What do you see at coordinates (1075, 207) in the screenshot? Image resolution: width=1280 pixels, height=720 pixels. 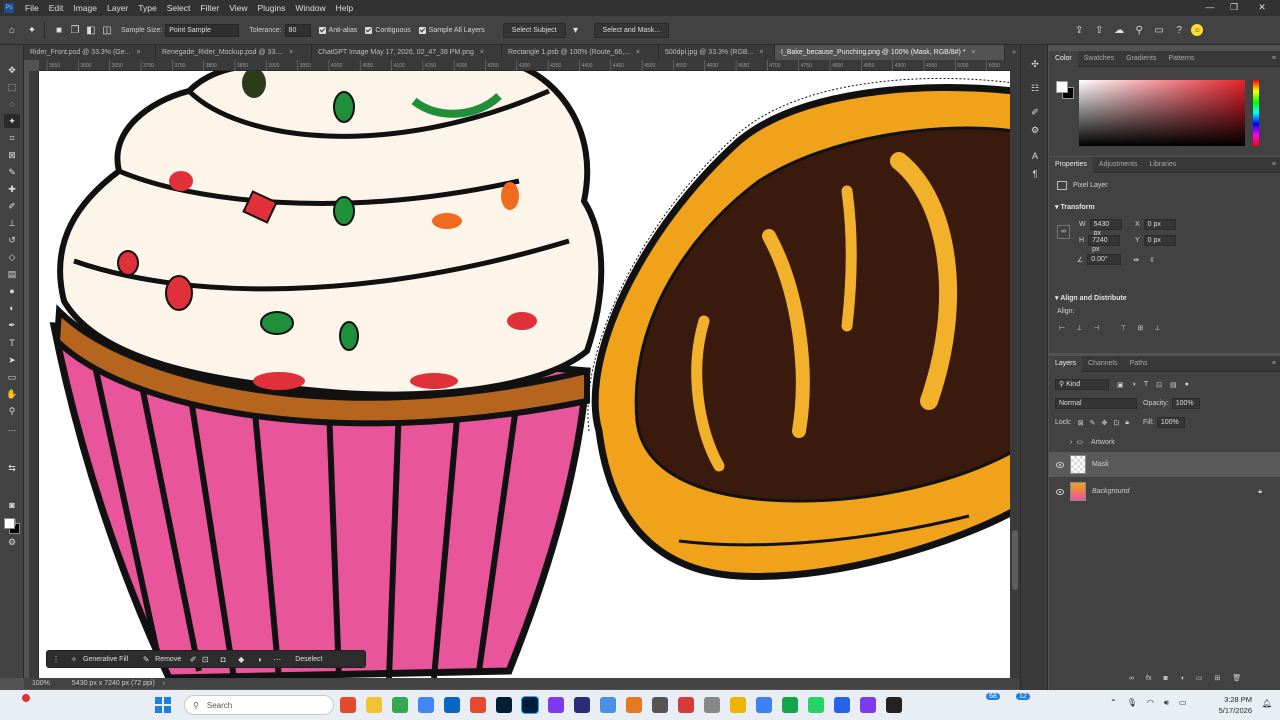 I see `transform-heading: ▾ Transform` at bounding box center [1075, 207].